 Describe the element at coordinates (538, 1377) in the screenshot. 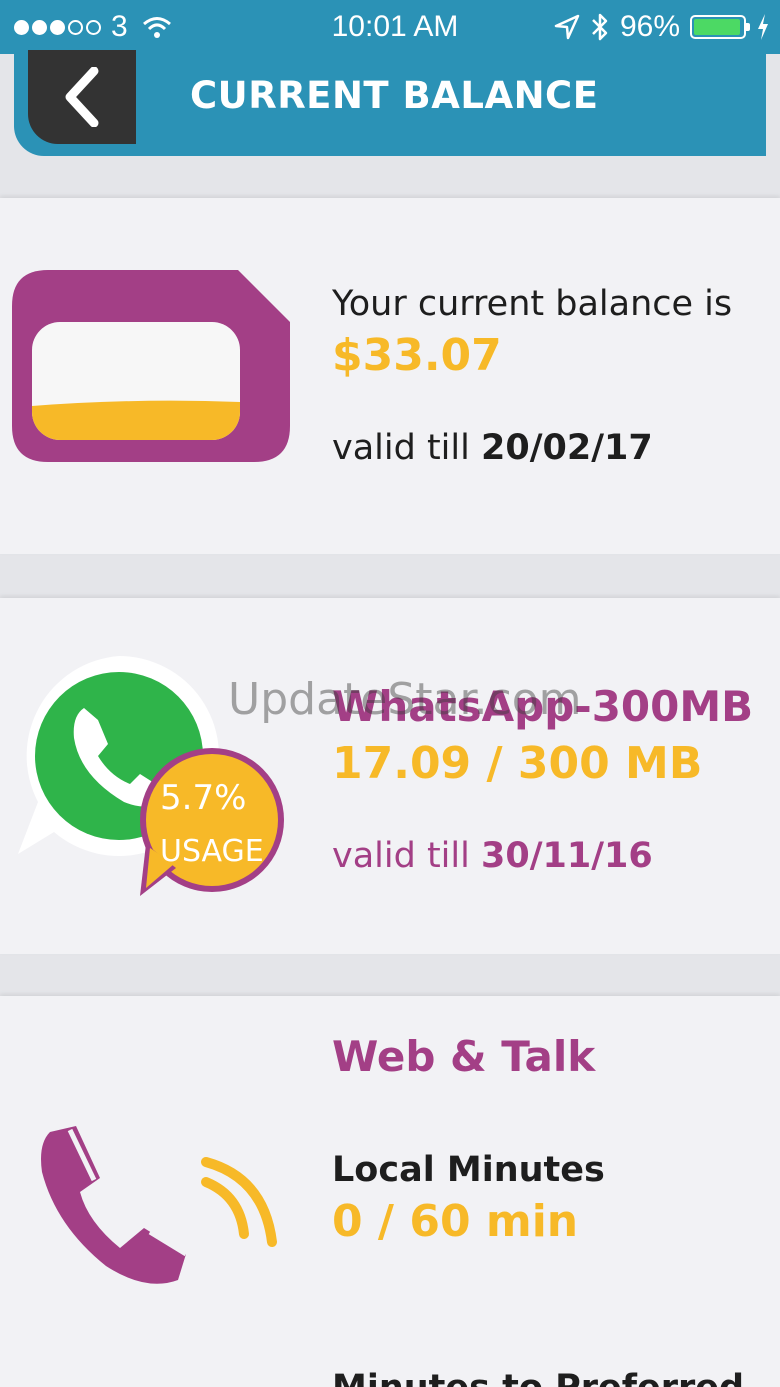

I see `preferred-minutes-label: Minutes to Preferred` at that location.